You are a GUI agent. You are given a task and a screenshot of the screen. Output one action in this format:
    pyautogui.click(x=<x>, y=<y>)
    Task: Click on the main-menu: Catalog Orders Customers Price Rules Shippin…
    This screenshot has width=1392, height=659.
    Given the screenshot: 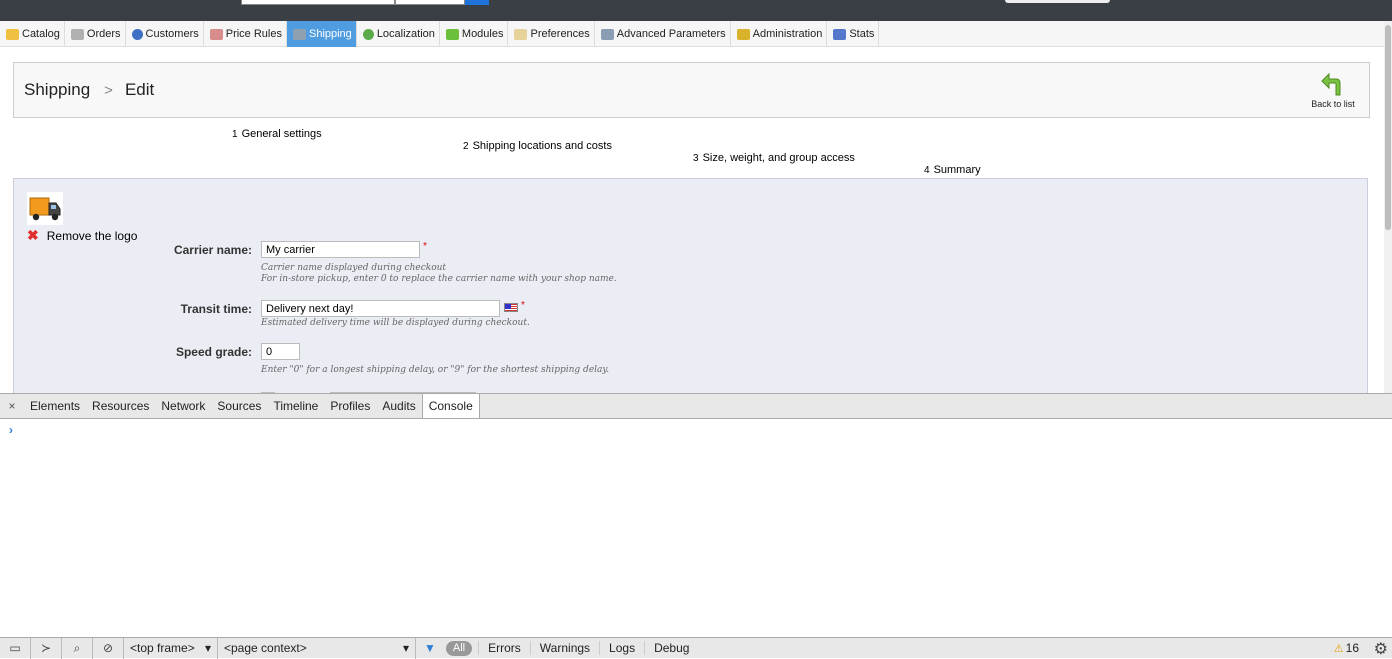 What is the action you would take?
    pyautogui.click(x=692, y=34)
    